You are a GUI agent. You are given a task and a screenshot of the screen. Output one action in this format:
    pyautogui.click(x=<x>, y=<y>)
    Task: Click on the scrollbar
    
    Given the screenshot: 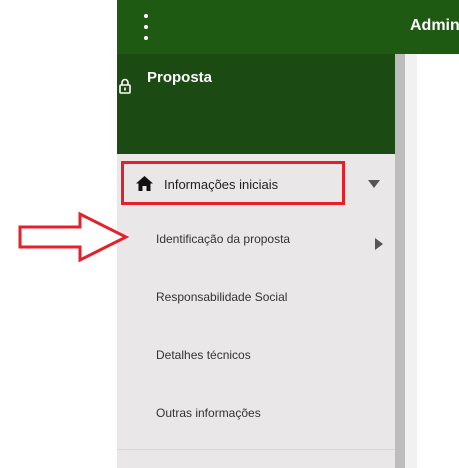 What is the action you would take?
    pyautogui.click(x=400, y=261)
    